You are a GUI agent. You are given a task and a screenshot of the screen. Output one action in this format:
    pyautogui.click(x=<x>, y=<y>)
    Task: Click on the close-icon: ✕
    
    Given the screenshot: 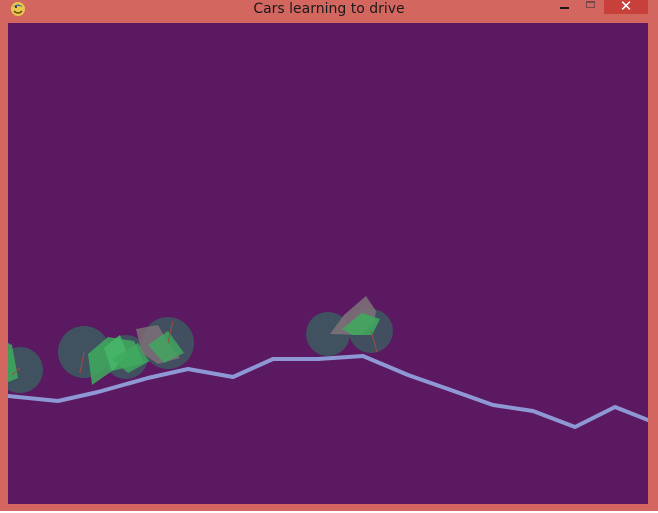 What is the action you would take?
    pyautogui.click(x=626, y=7)
    